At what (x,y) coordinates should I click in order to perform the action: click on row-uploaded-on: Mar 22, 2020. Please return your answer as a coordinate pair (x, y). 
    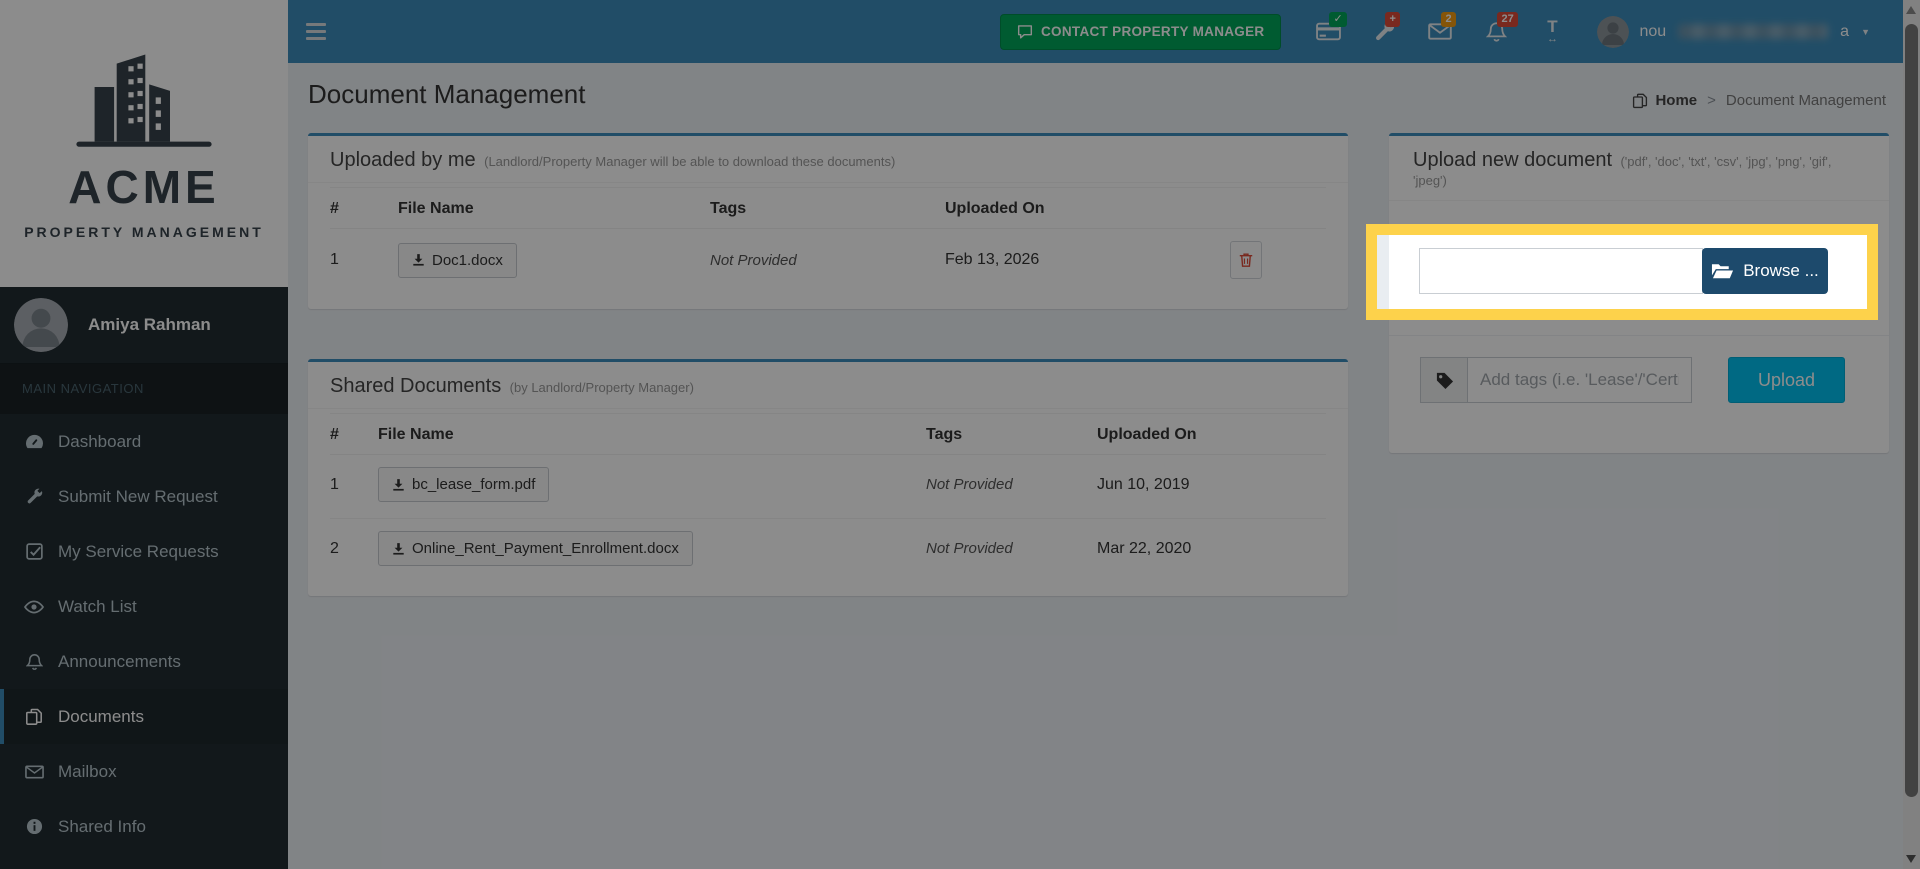
    Looking at the image, I should click on (1144, 548).